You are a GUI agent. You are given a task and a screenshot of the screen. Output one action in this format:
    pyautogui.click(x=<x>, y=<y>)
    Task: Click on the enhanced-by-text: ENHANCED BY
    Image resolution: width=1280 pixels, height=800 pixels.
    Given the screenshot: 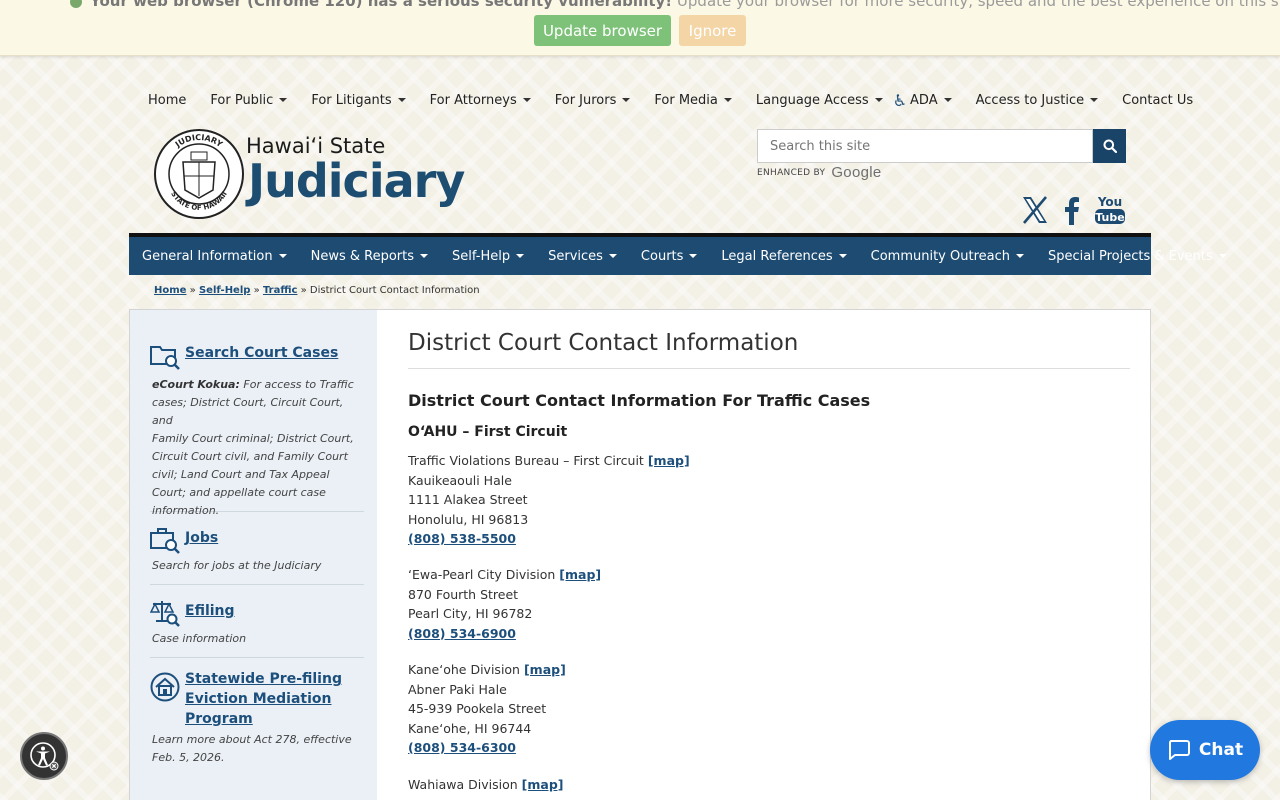 What is the action you would take?
    pyautogui.click(x=791, y=172)
    